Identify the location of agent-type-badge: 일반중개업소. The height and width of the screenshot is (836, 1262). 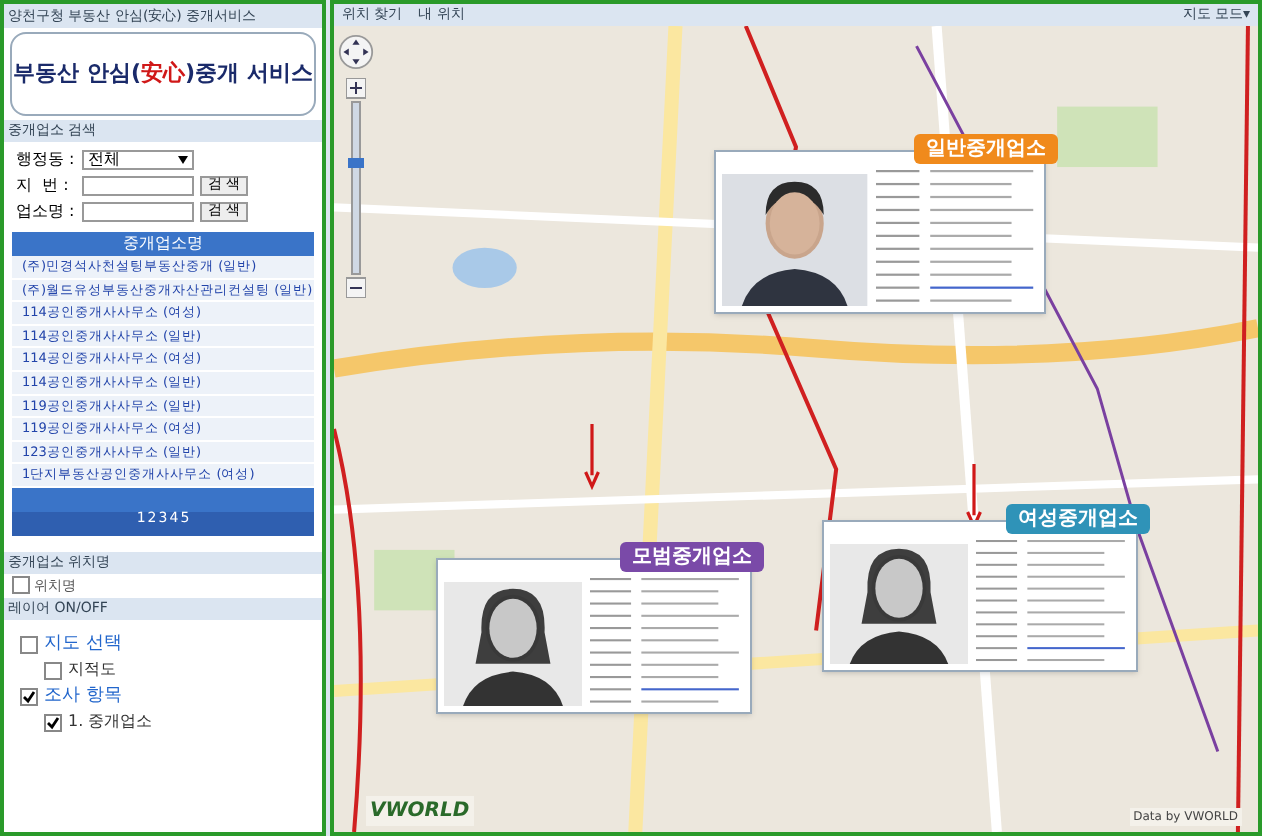
(986, 149).